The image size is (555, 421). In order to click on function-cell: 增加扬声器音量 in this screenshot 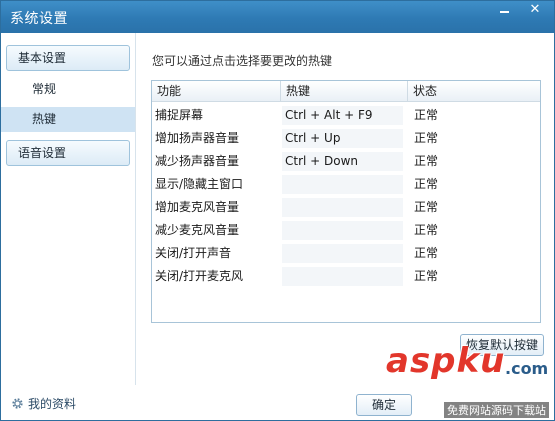, I will do `click(197, 138)`.